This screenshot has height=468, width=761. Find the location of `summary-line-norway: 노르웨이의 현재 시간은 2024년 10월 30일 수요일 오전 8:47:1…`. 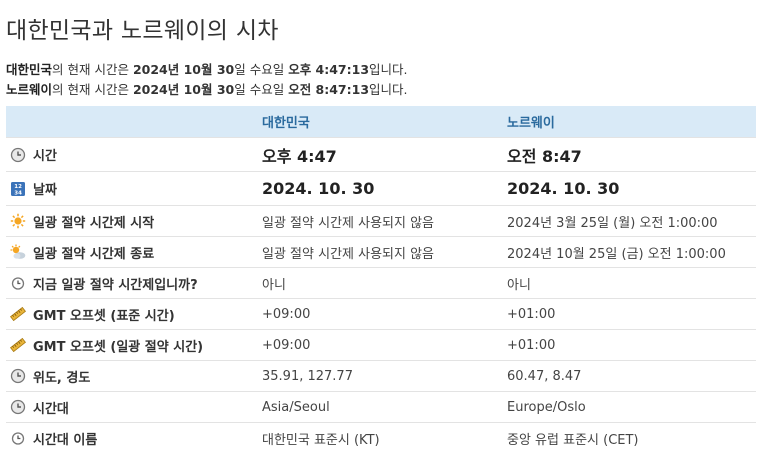

summary-line-norway: 노르웨이의 현재 시간은 2024년 10월 30일 수요일 오전 8:47:1… is located at coordinates (380, 90).